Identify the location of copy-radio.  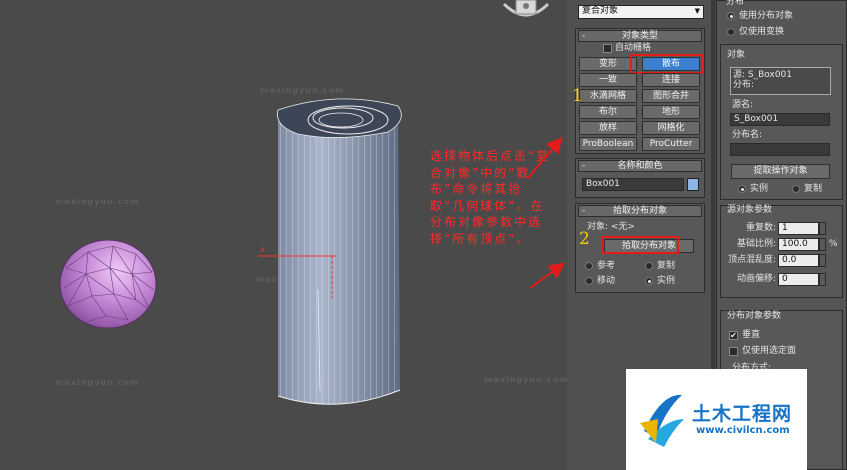
(649, 266).